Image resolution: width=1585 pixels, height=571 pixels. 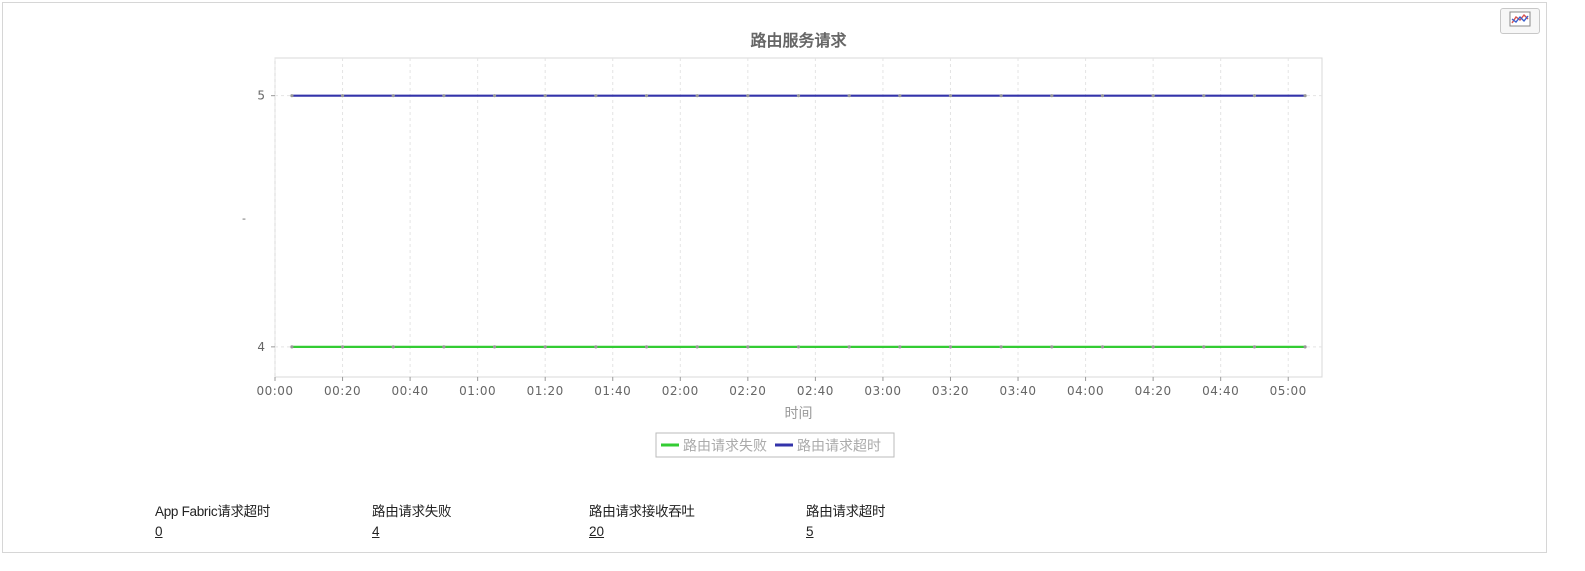 I want to click on x-tick-label: 00:00, so click(x=274, y=391).